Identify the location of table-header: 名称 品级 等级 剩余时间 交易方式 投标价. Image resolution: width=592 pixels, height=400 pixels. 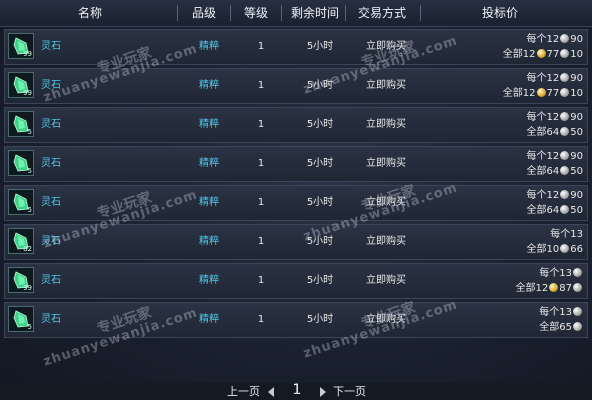
(296, 13).